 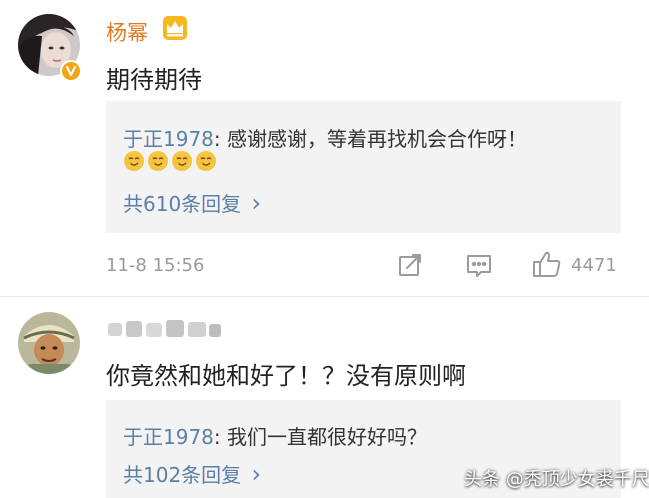 I want to click on reply-count-label: 共102条回复, so click(x=182, y=475).